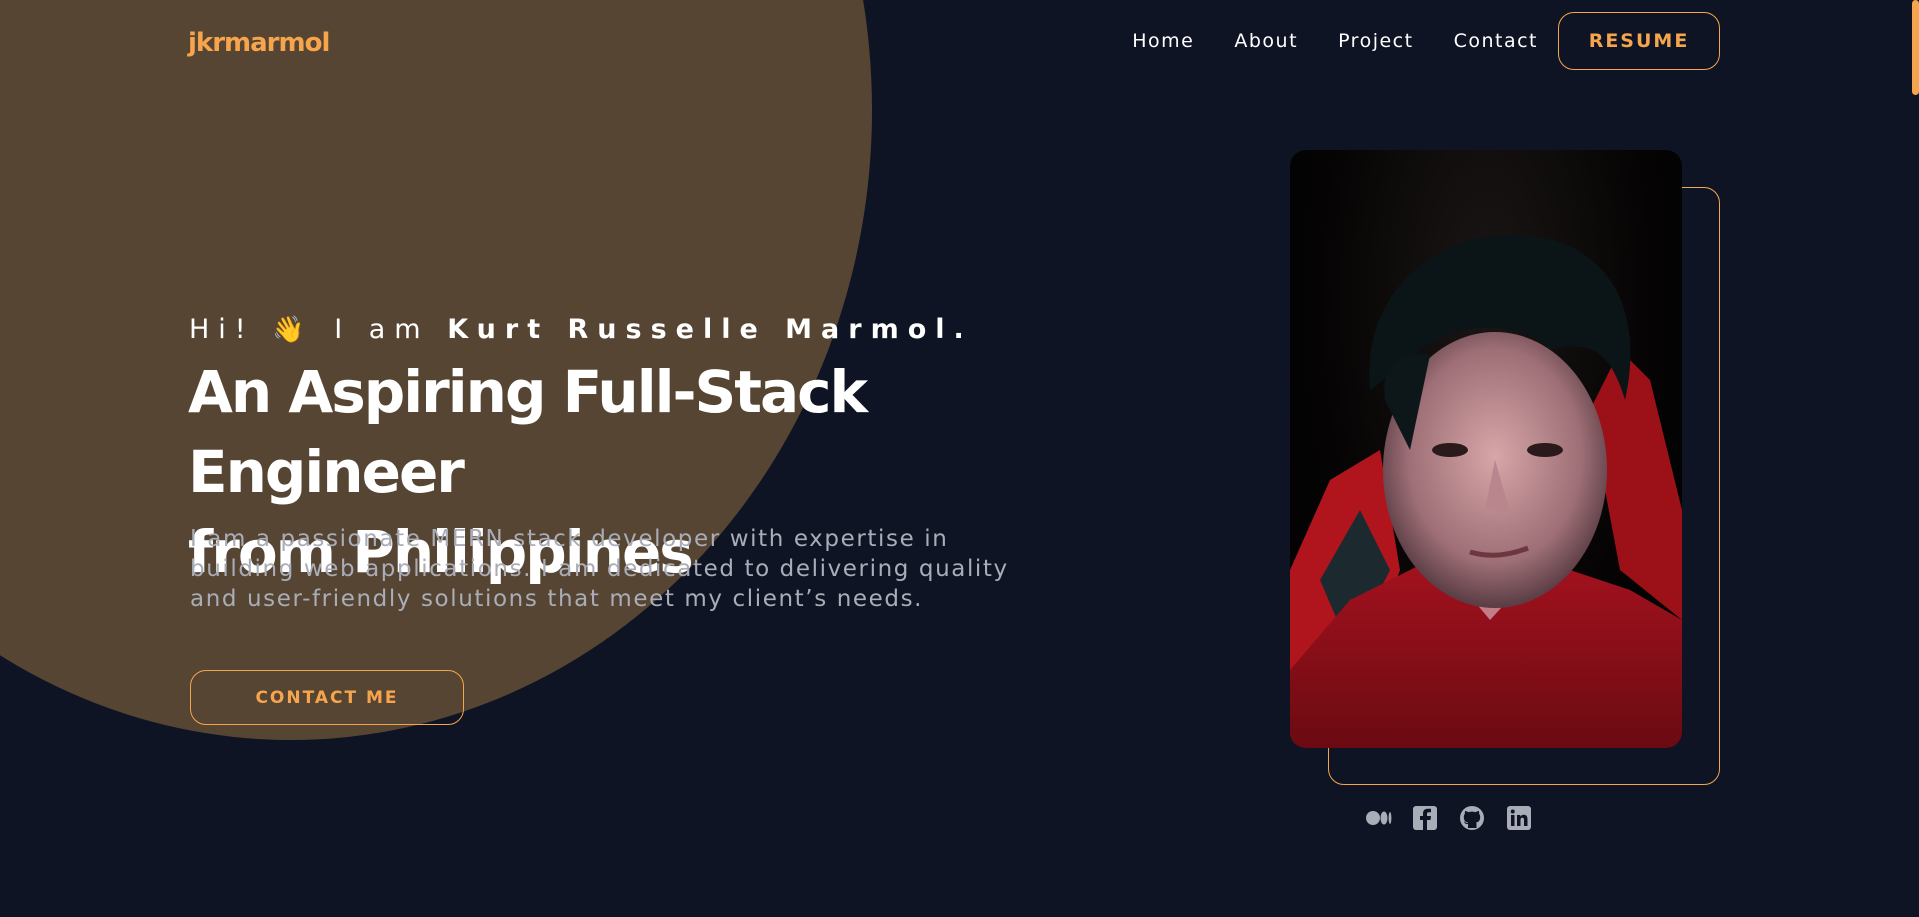 The height and width of the screenshot is (917, 1919). I want to click on social-links, so click(1458, 818).